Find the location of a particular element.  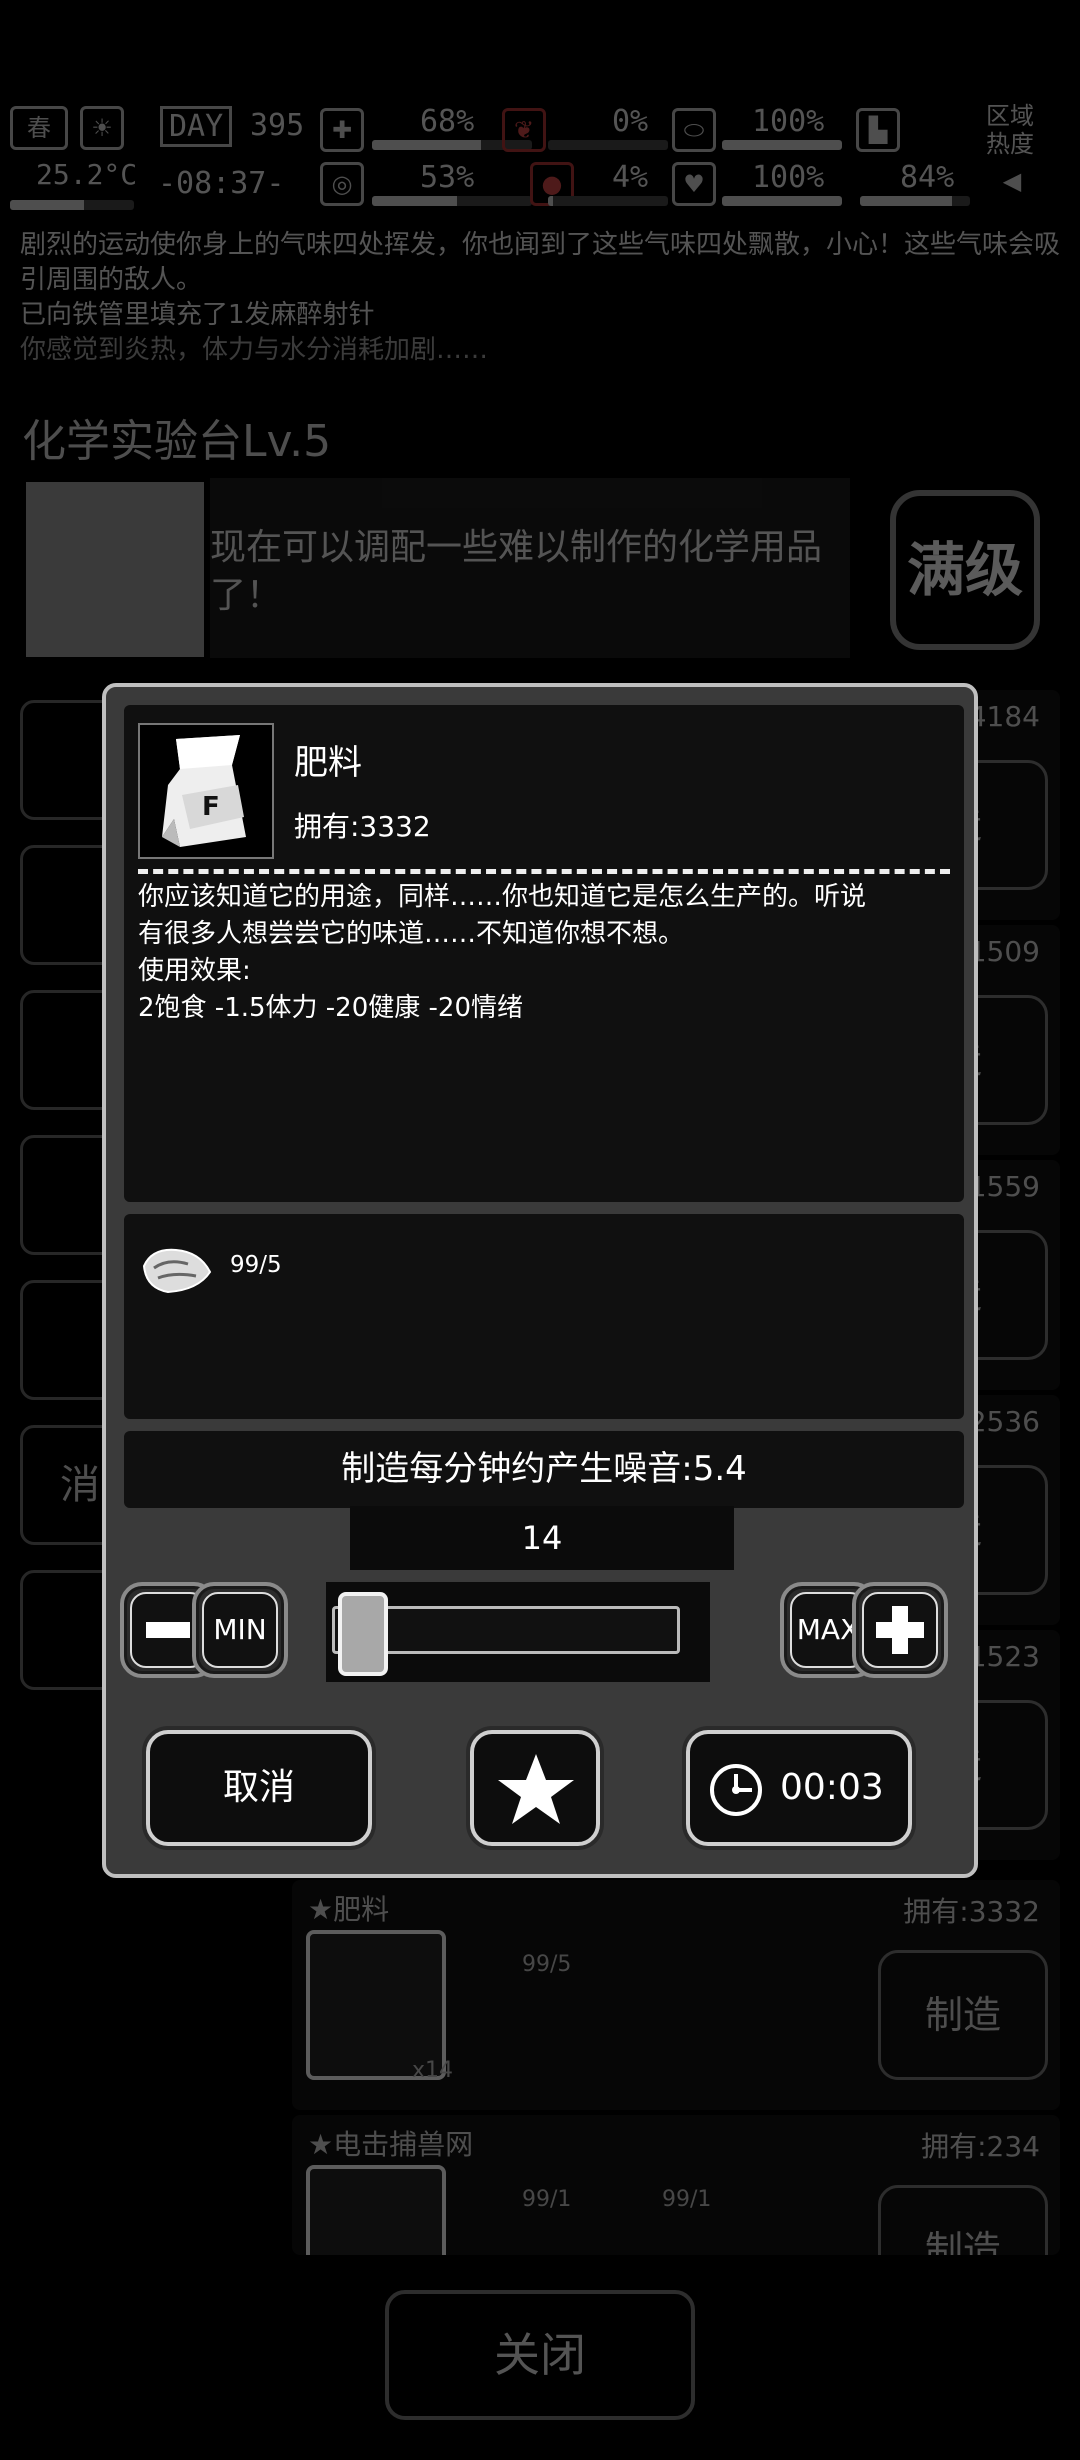

cancel-button: 取消 is located at coordinates (259, 1788).